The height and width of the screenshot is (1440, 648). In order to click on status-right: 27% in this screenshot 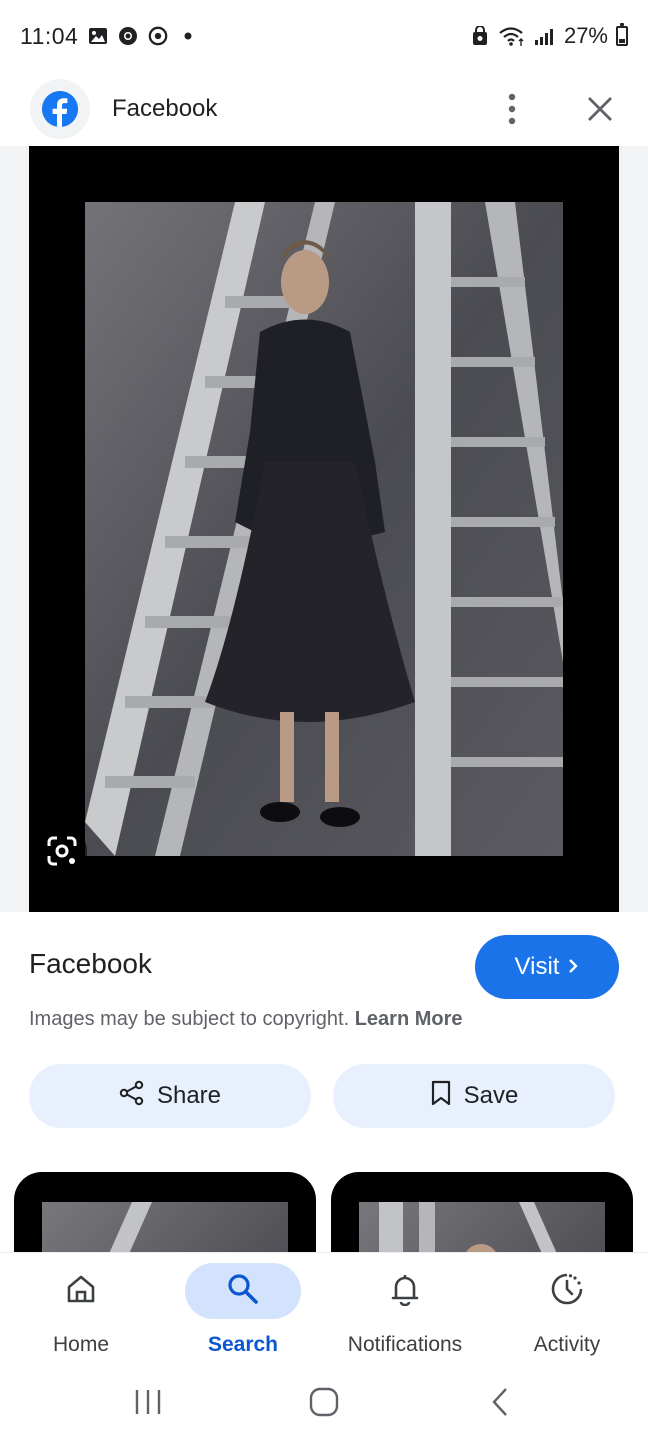, I will do `click(549, 36)`.